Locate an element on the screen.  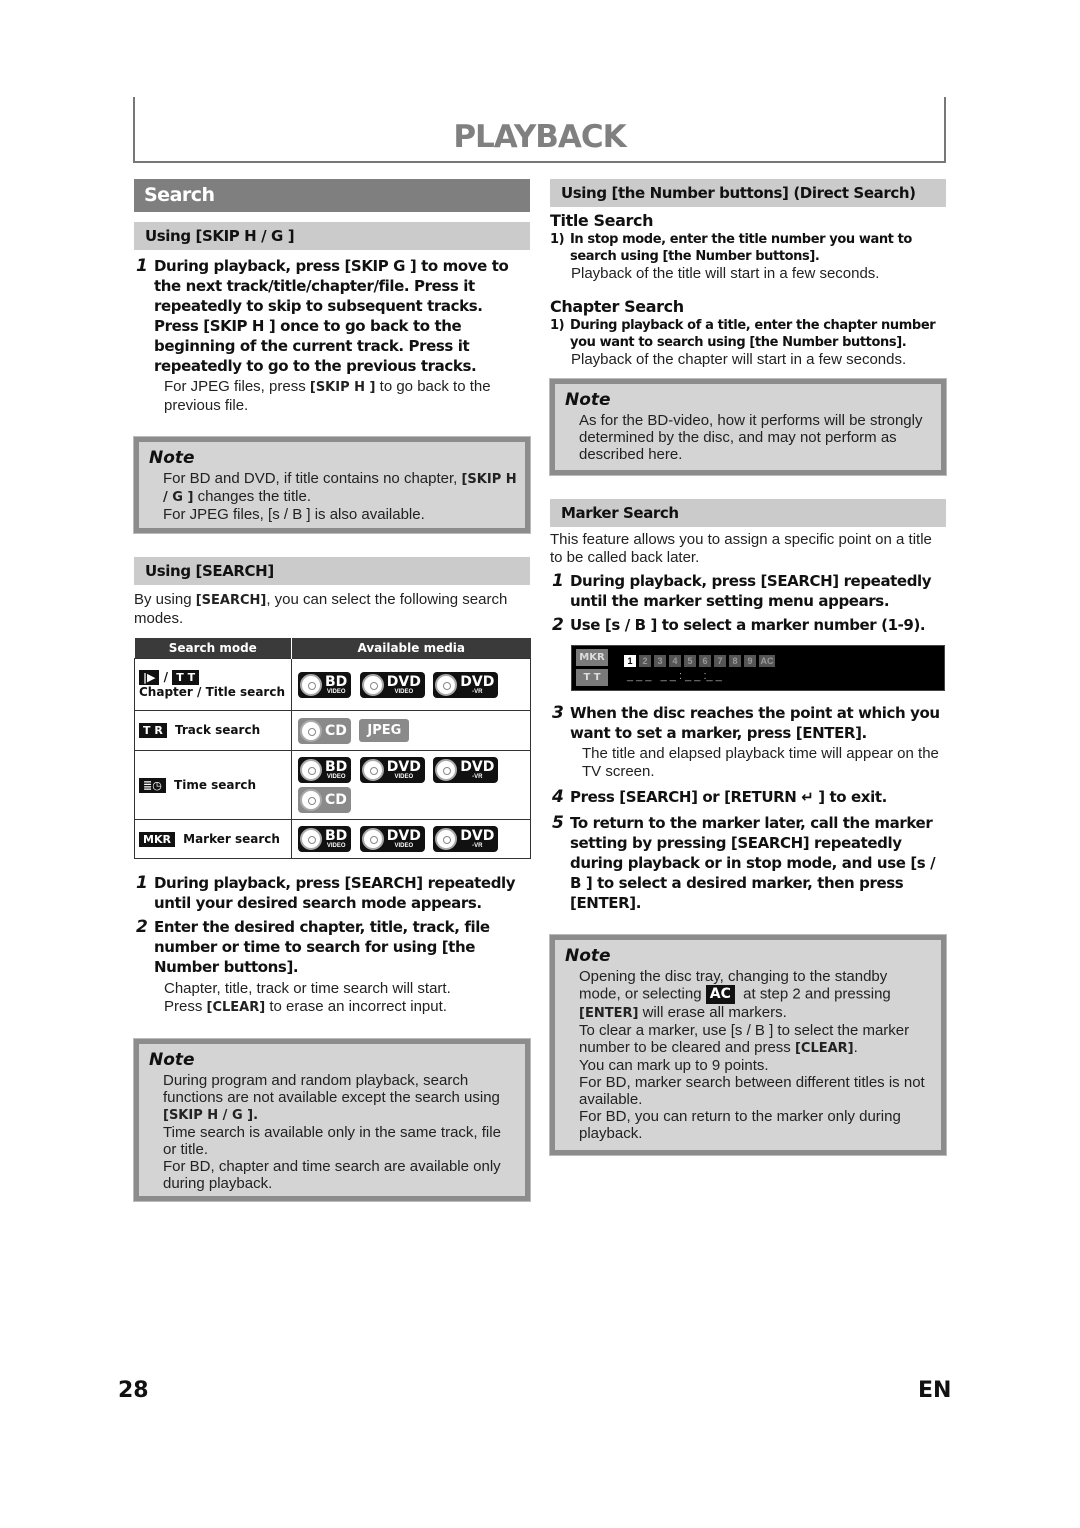
language-code: EN is located at coordinates (935, 1390).